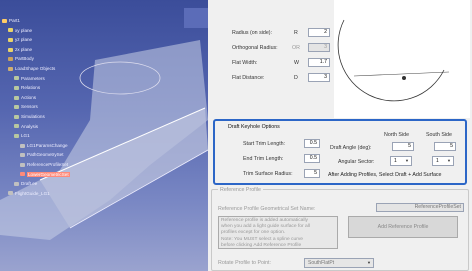 This screenshot has width=472, height=271. What do you see at coordinates (35, 68) in the screenshot?
I see `tree-item-label: LoadShape Objects` at bounding box center [35, 68].